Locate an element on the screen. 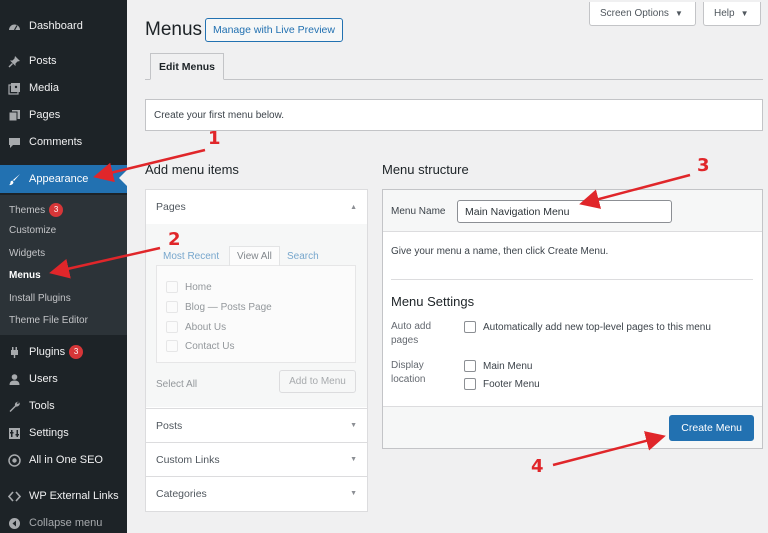 Image resolution: width=768 pixels, height=533 pixels. screen-options-button: Screen Options ▼ is located at coordinates (642, 14).